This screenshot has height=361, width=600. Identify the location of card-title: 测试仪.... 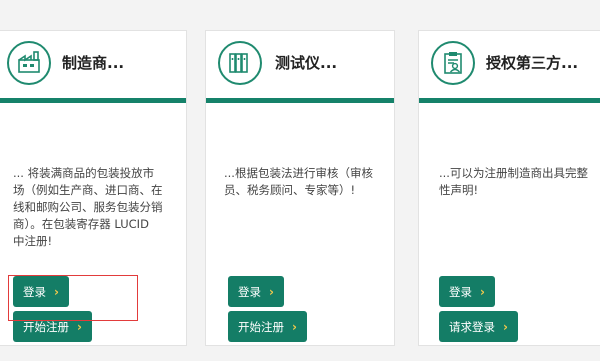
(306, 63).